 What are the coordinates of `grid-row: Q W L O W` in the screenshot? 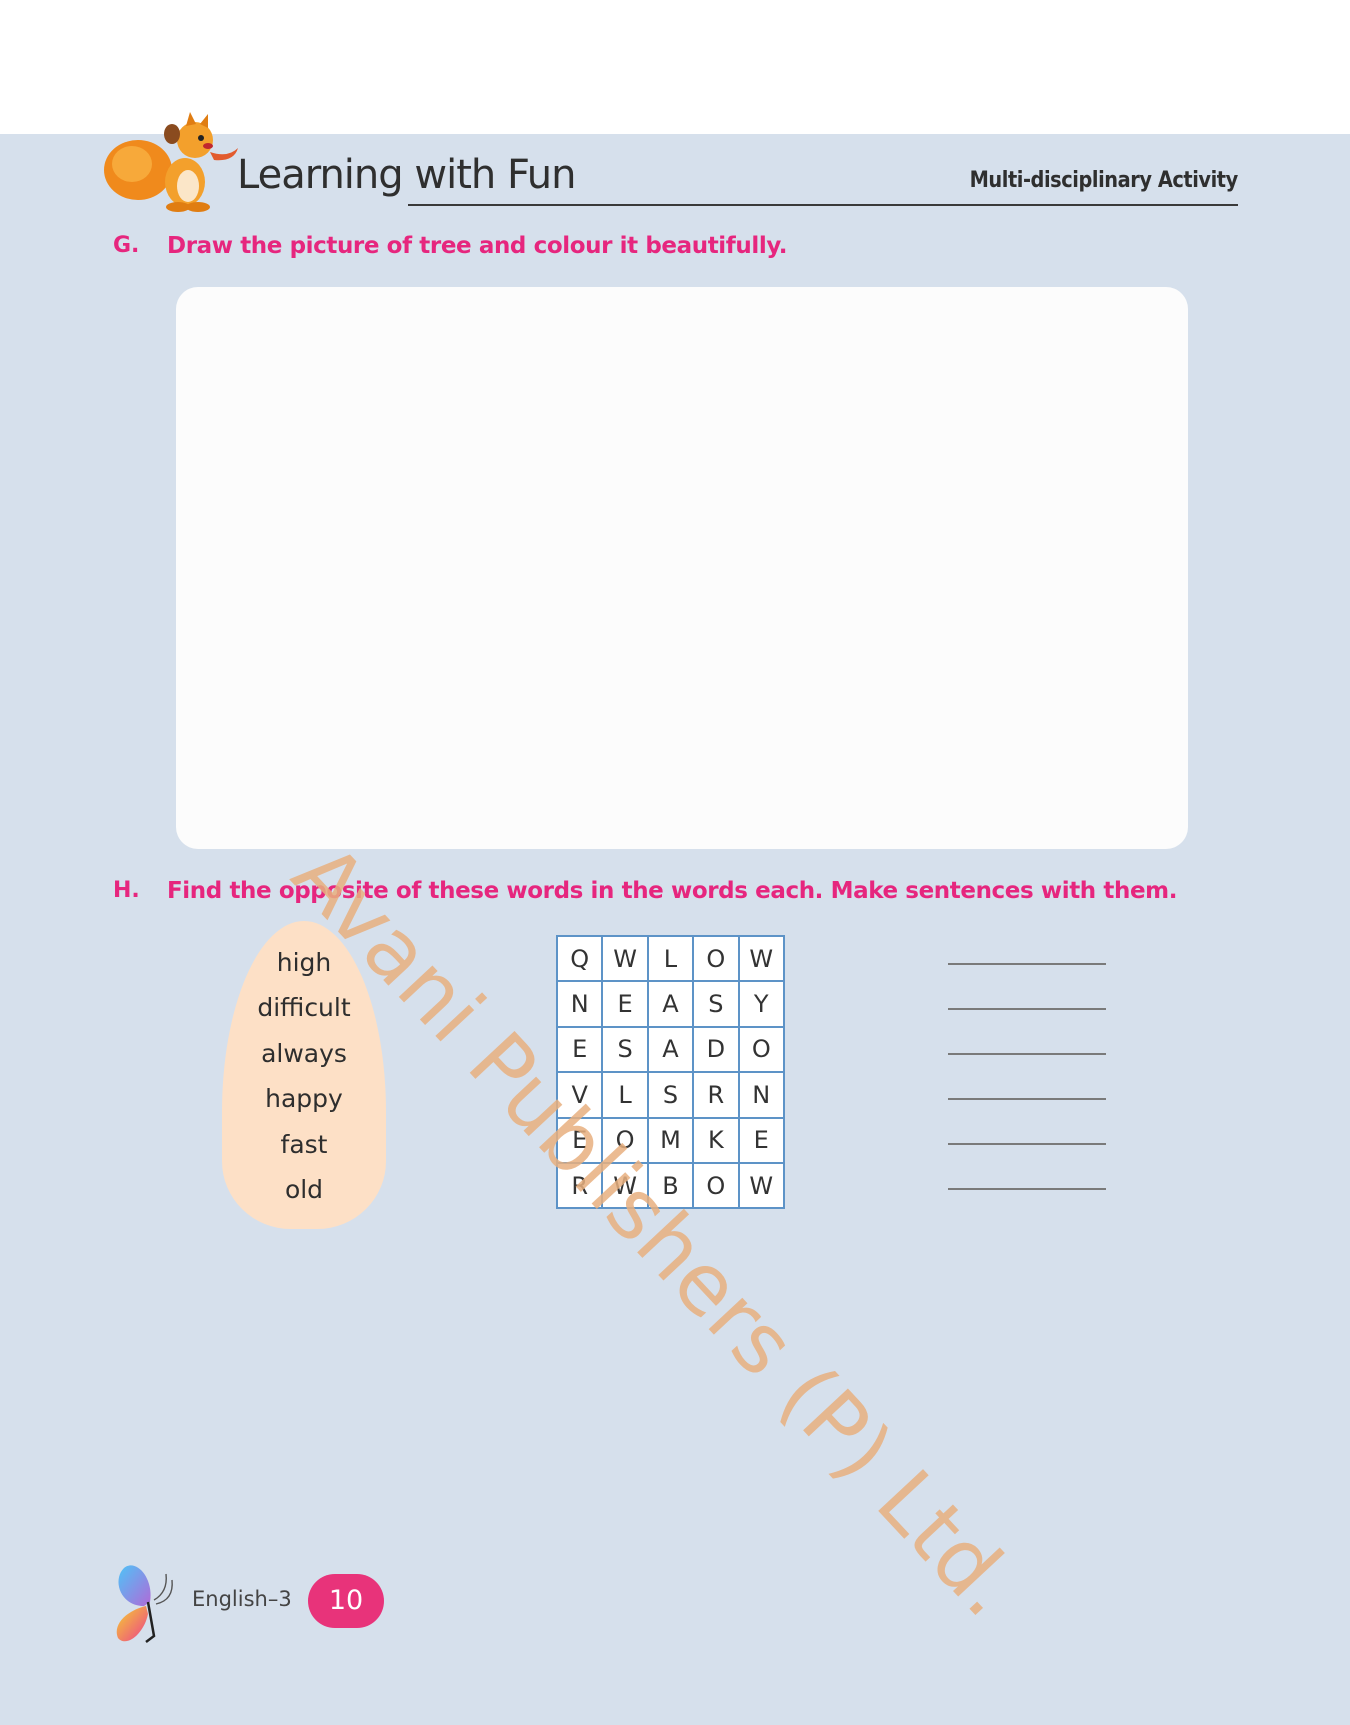 It's located at (670, 958).